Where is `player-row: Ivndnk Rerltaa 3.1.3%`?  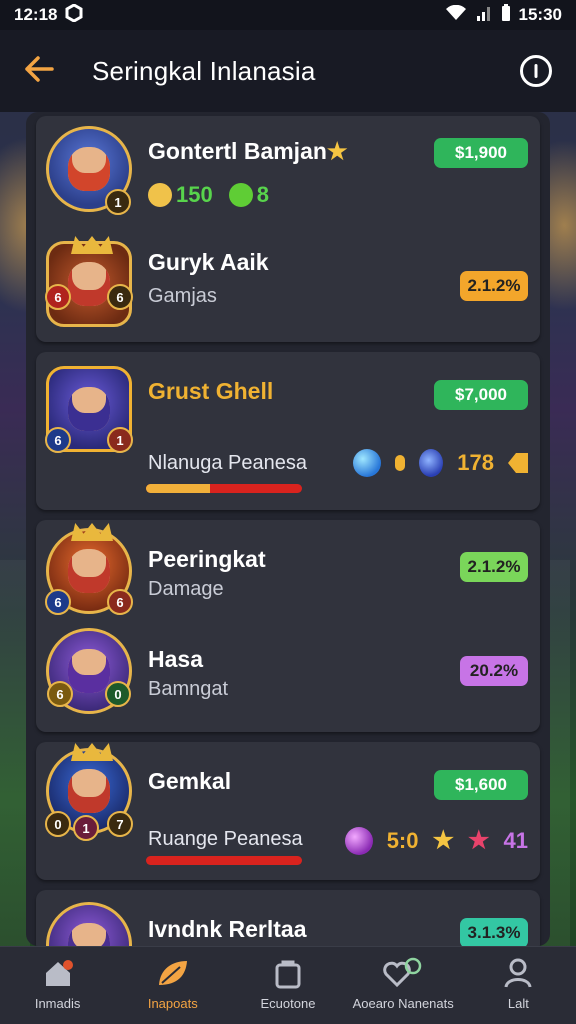 player-row: Ivndnk Rerltaa 3.1.3% is located at coordinates (288, 918).